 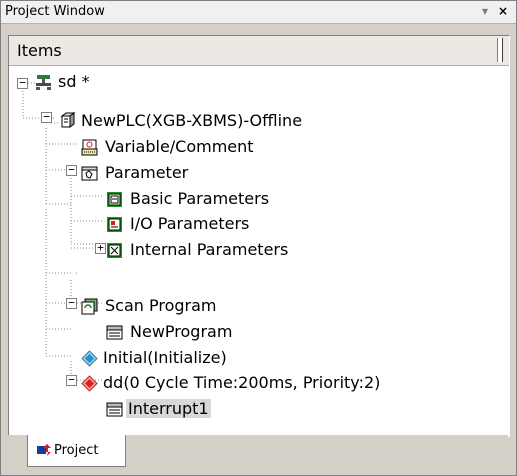 What do you see at coordinates (179, 146) in the screenshot?
I see `tree-node-label: Variable/Comment` at bounding box center [179, 146].